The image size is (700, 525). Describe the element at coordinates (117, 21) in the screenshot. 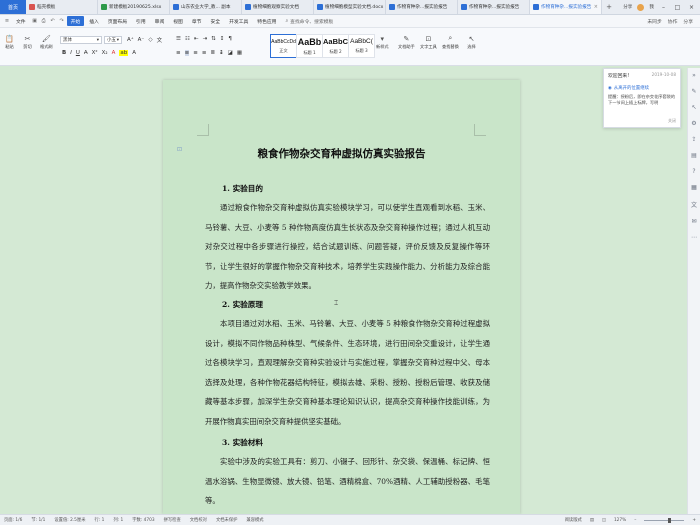

I see `menu-layout: 页面布局` at that location.